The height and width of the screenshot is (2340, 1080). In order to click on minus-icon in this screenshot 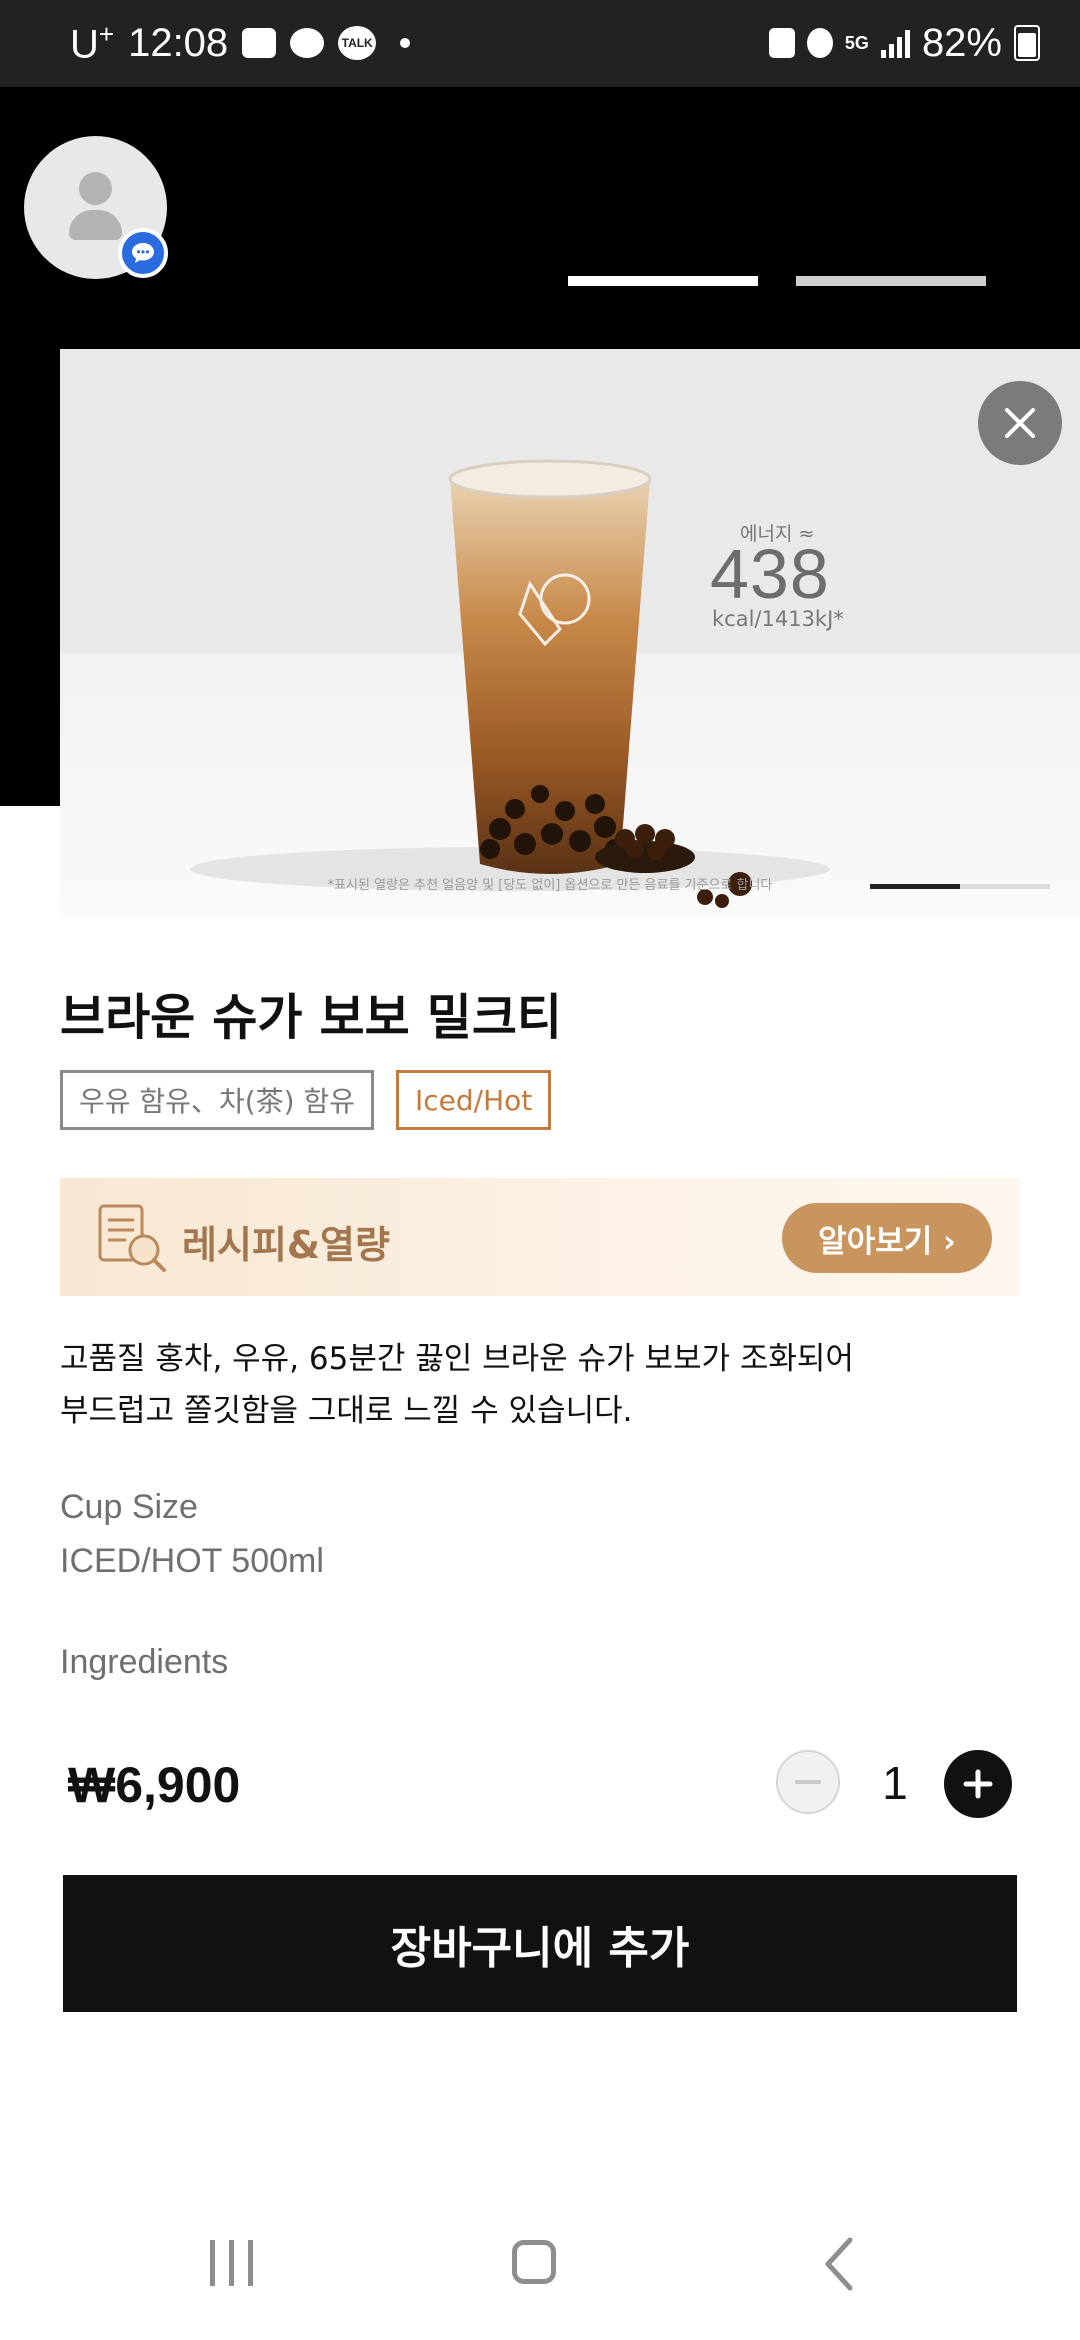, I will do `click(808, 1782)`.